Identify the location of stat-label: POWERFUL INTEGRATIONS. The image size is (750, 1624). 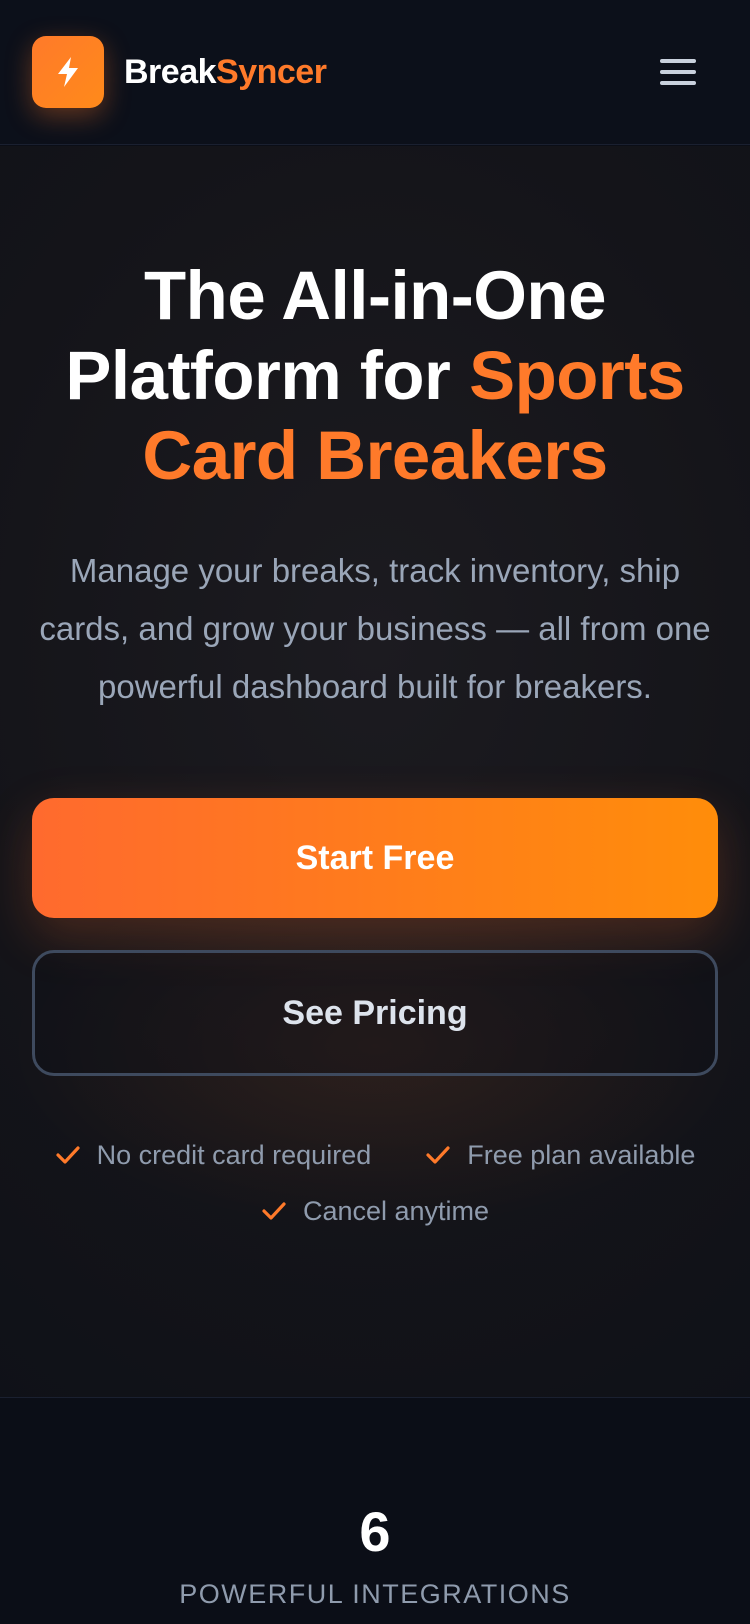
(375, 1594).